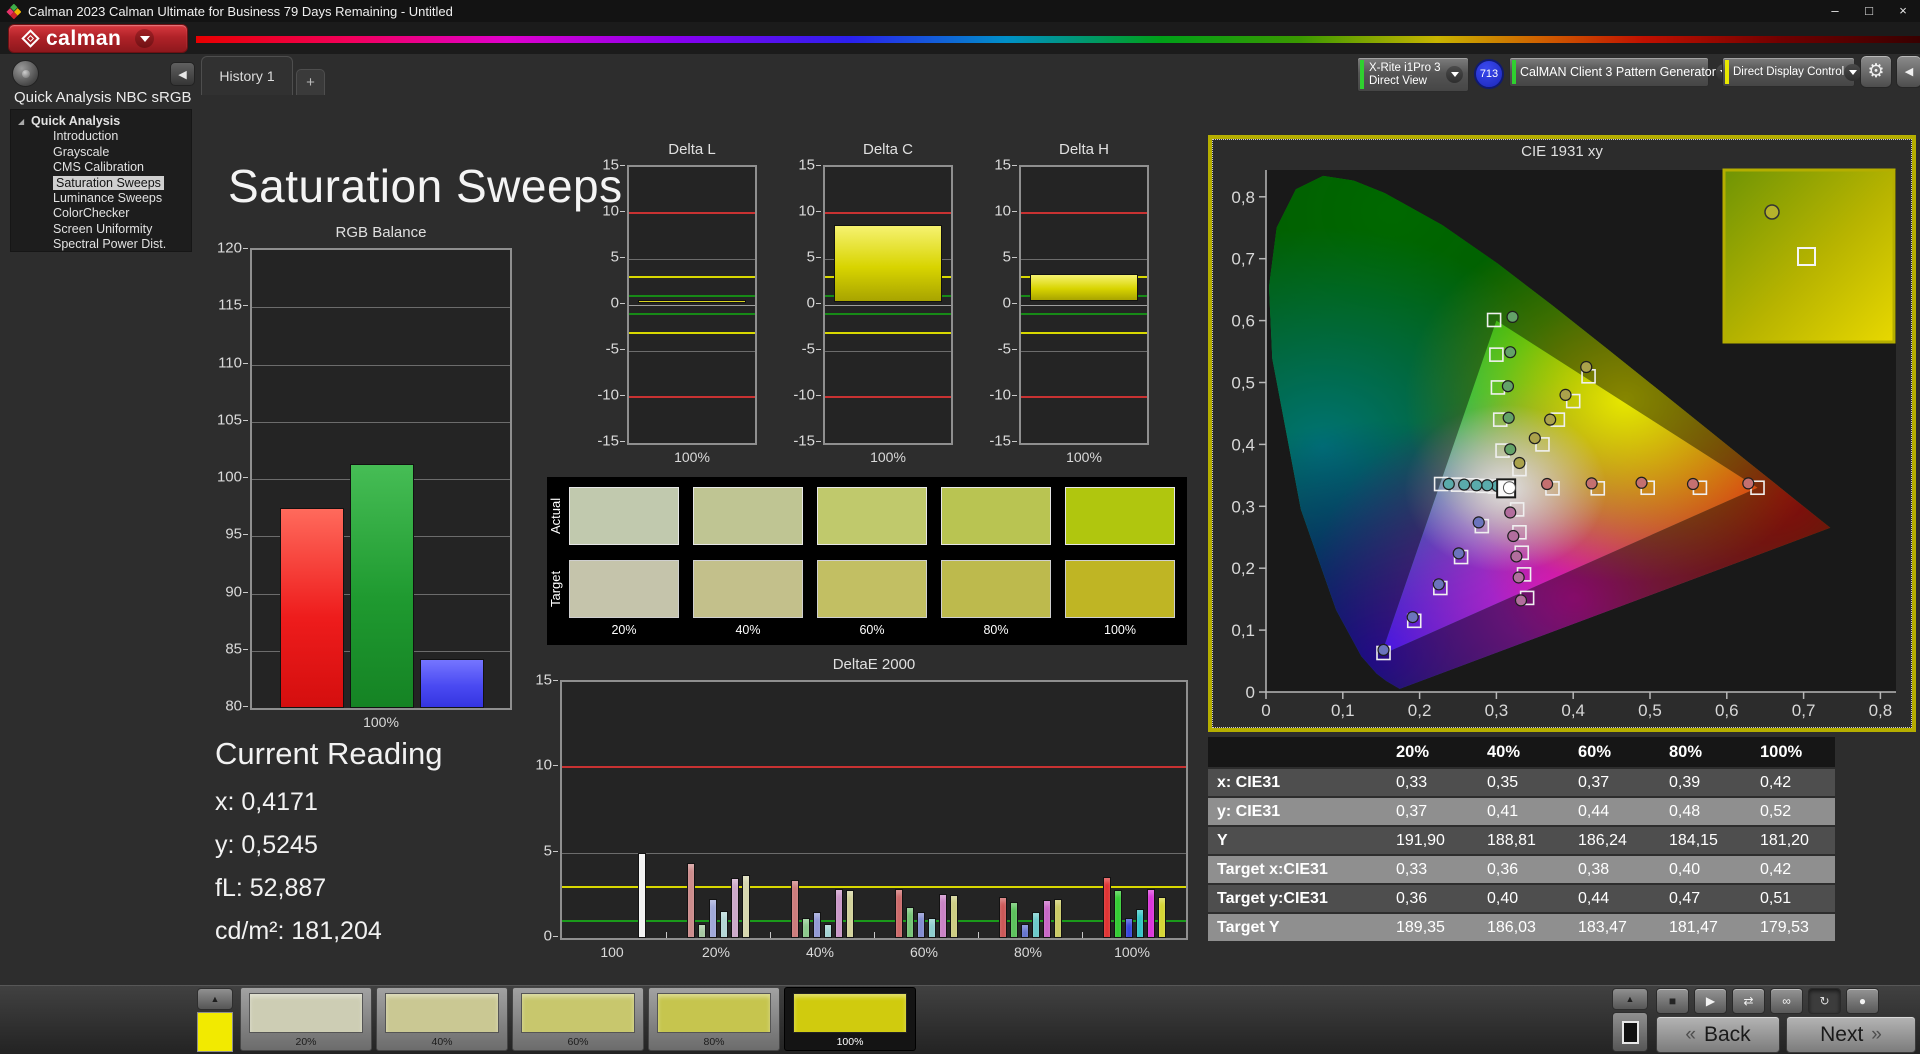 This screenshot has height=1054, width=1920. I want to click on actual-swatch-40%, so click(748, 516).